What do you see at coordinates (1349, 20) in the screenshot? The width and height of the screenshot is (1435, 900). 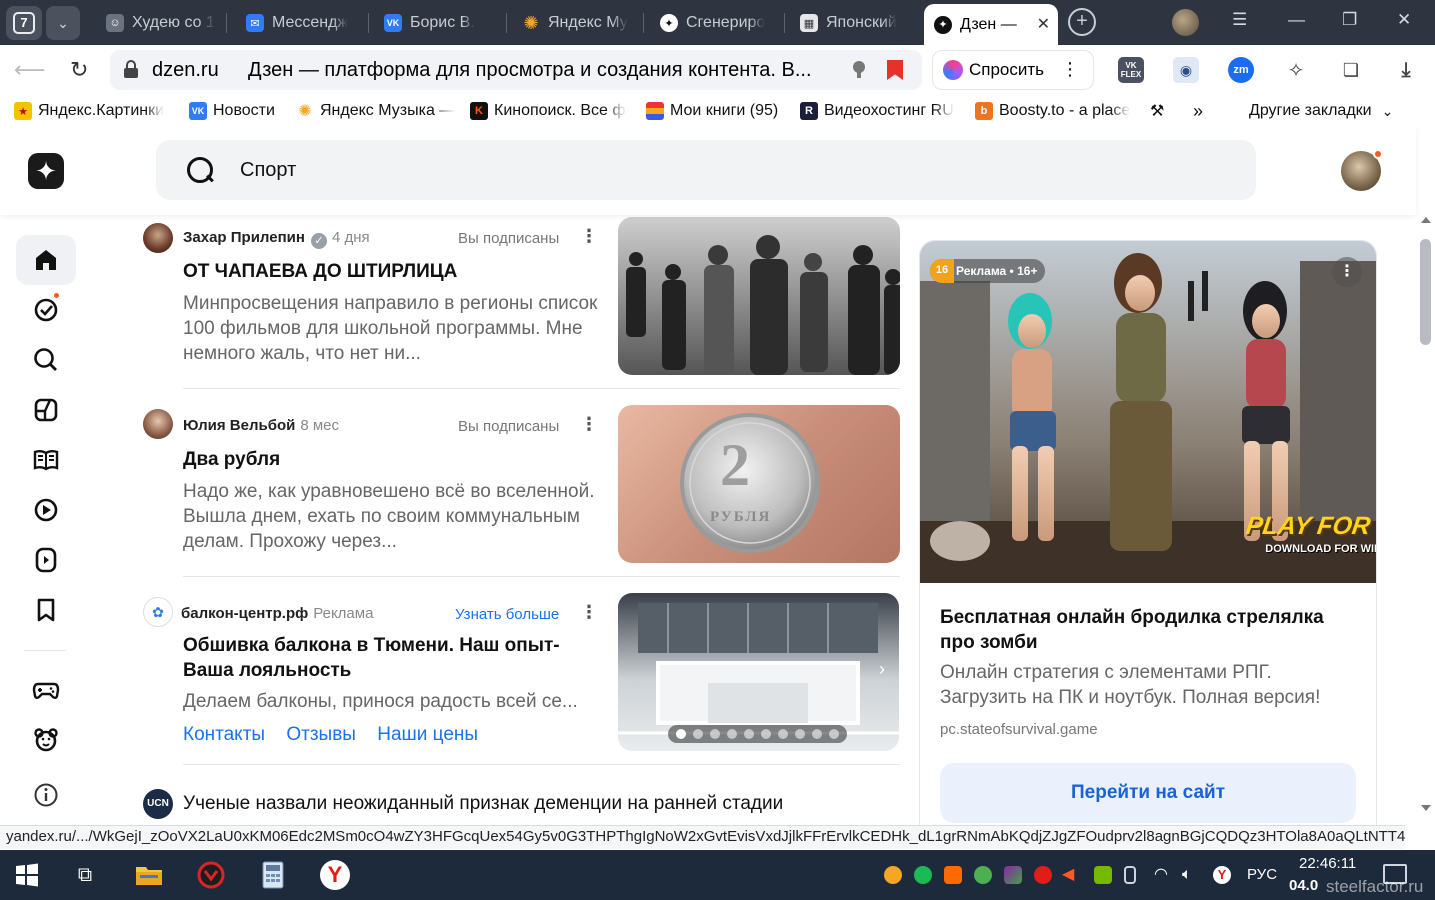 I see `restore-icon: ❐` at bounding box center [1349, 20].